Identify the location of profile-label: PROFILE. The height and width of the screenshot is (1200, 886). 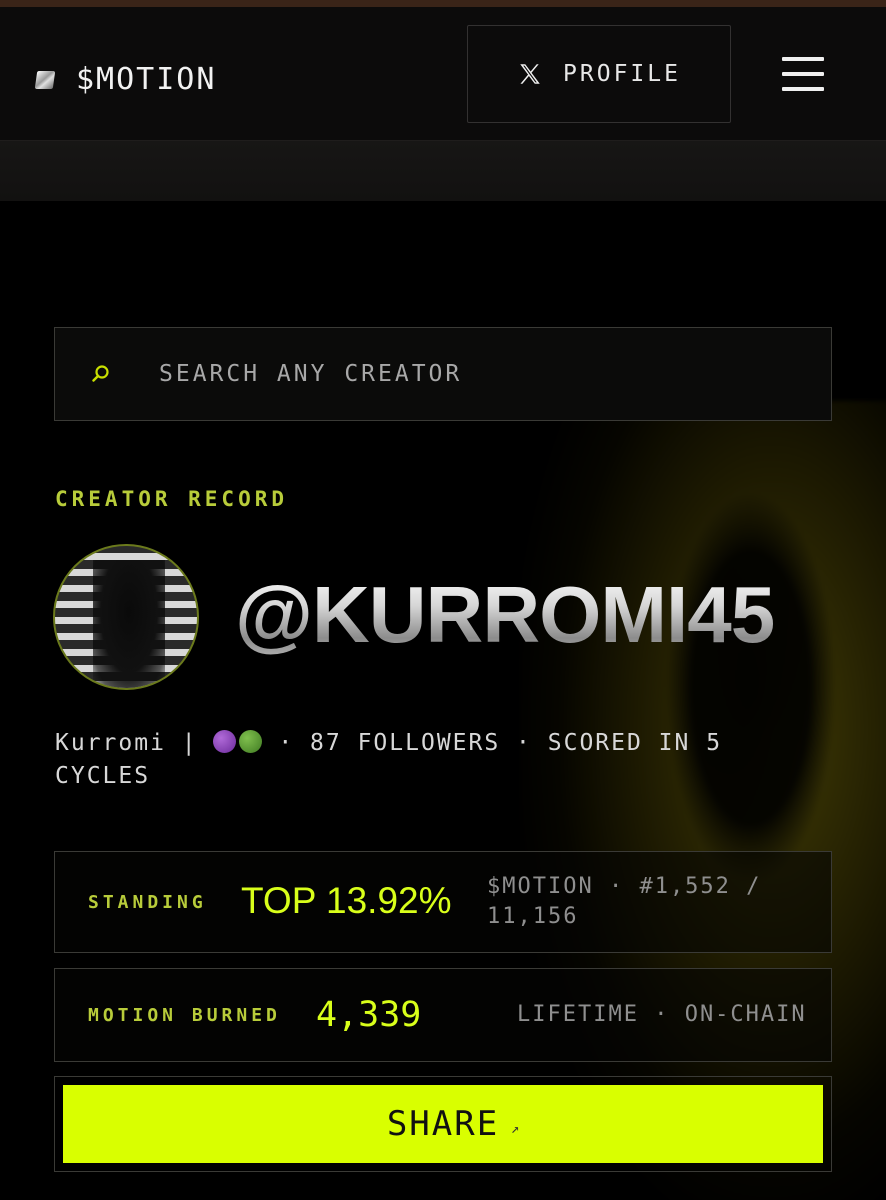
(622, 74).